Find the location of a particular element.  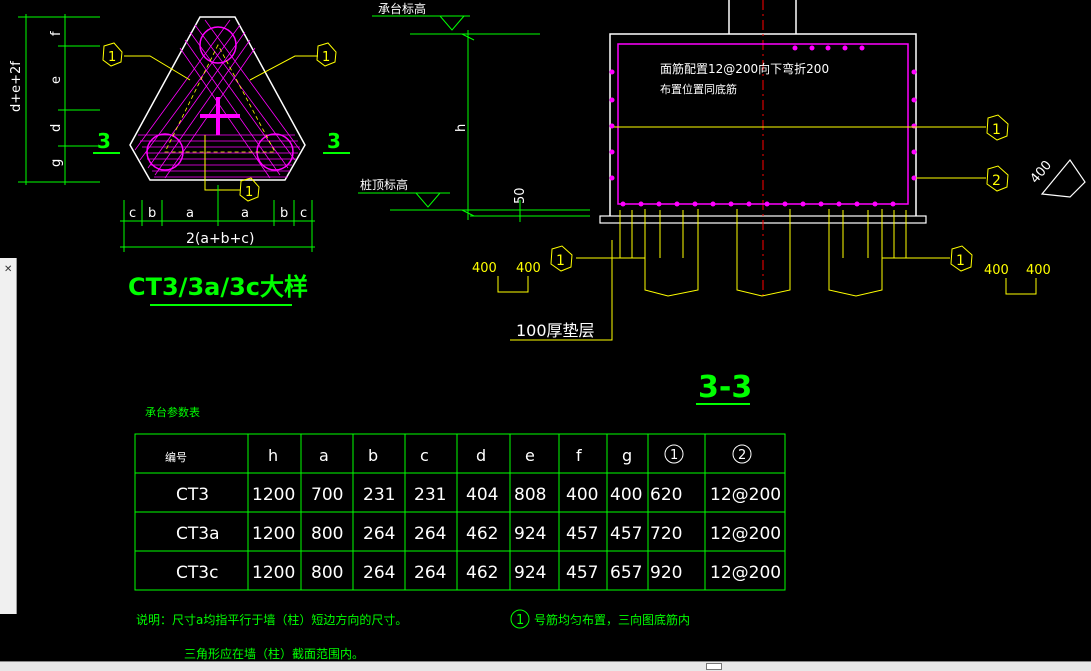

pile-top-elevation-label: 桩顶标高 is located at coordinates (384, 184).